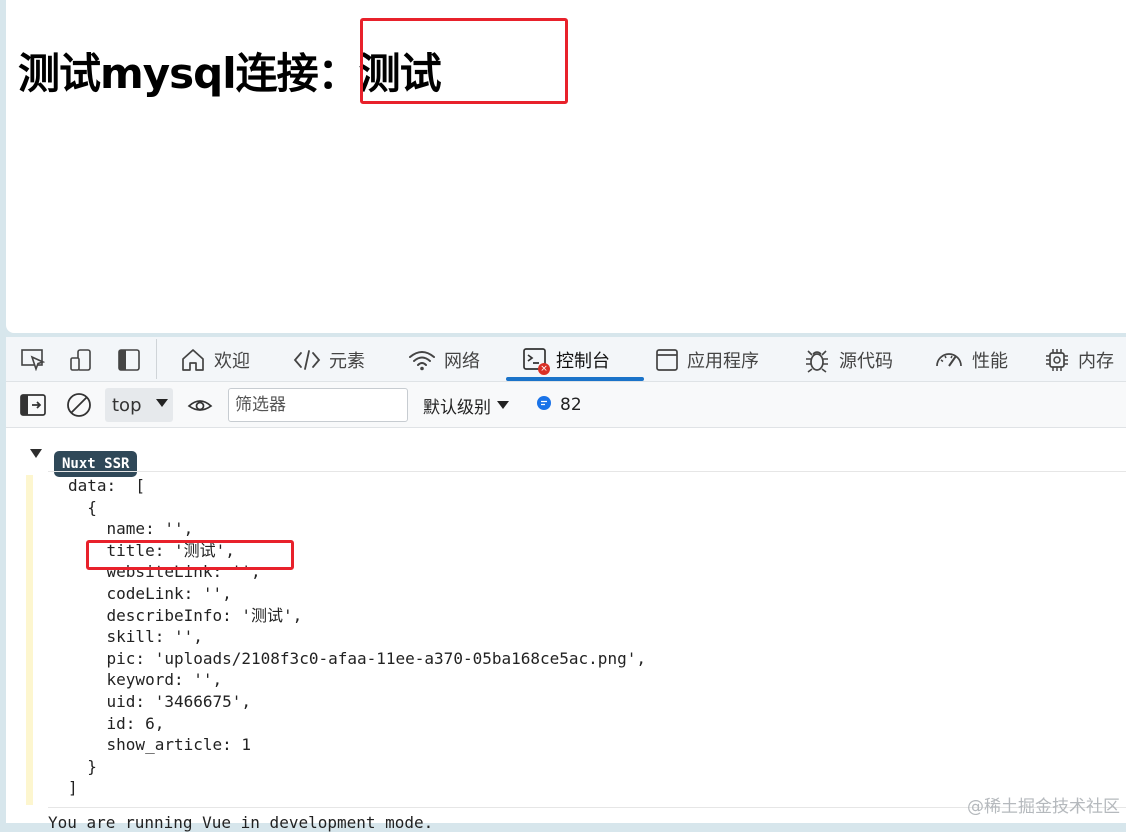 The image size is (1126, 832). Describe the element at coordinates (559, 405) in the screenshot. I see `message-count: 82` at that location.